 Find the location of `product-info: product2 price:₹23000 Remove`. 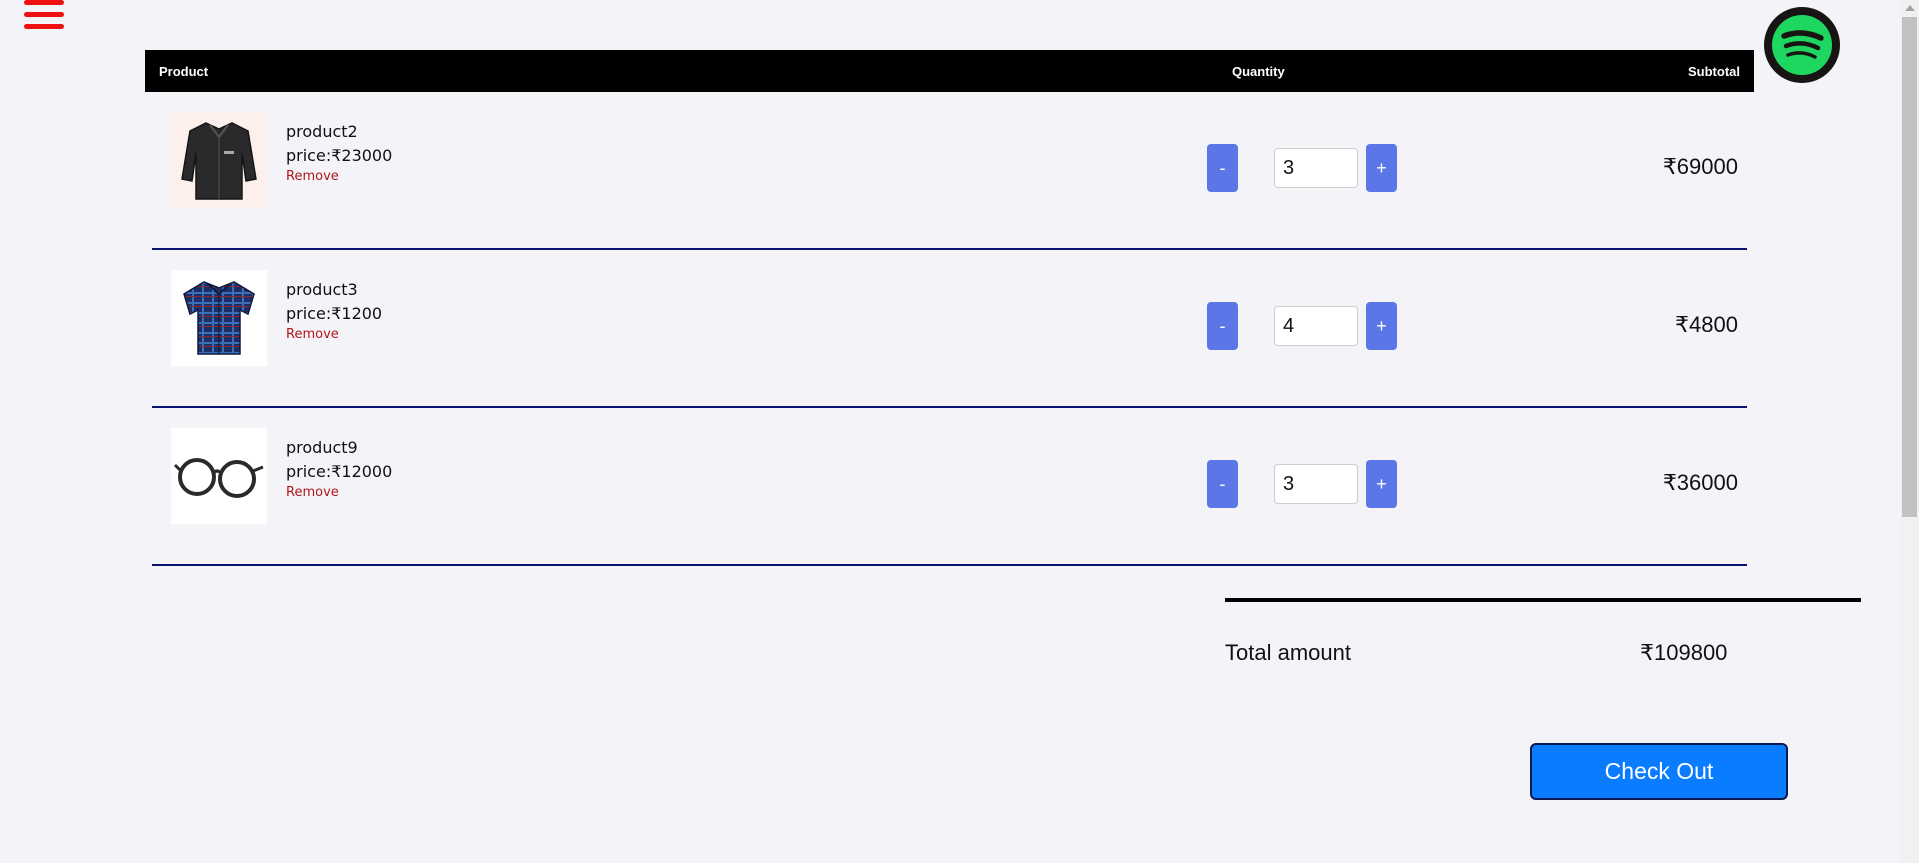

product-info: product2 price:₹23000 Remove is located at coordinates (339, 153).